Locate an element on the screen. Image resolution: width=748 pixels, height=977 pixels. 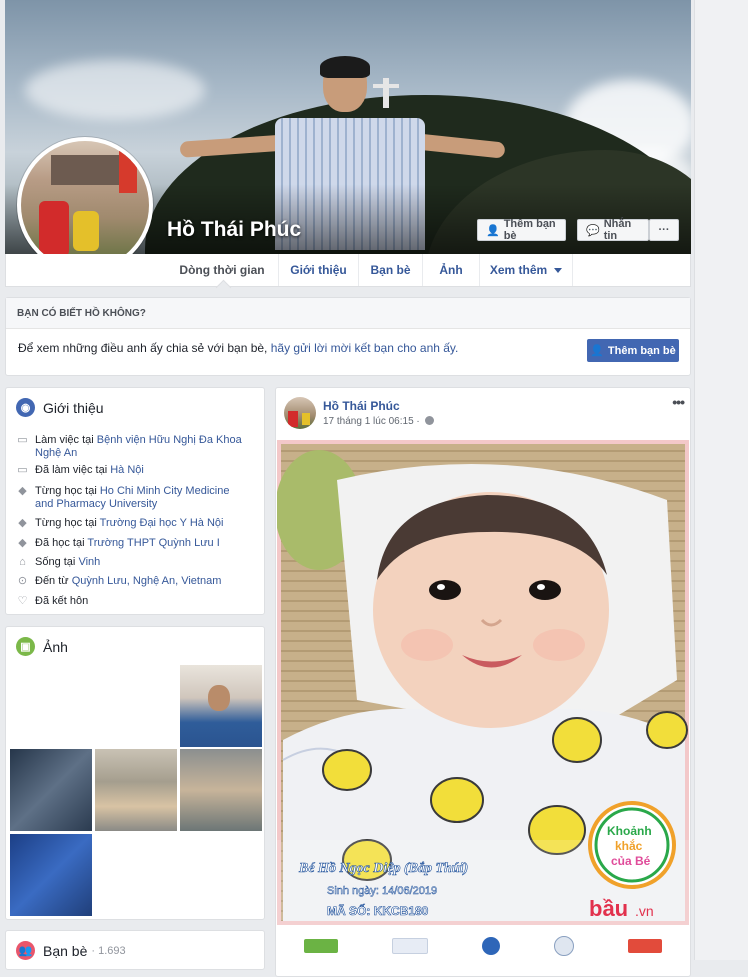
brand-suffix: .vn is located at coordinates (644, 911).